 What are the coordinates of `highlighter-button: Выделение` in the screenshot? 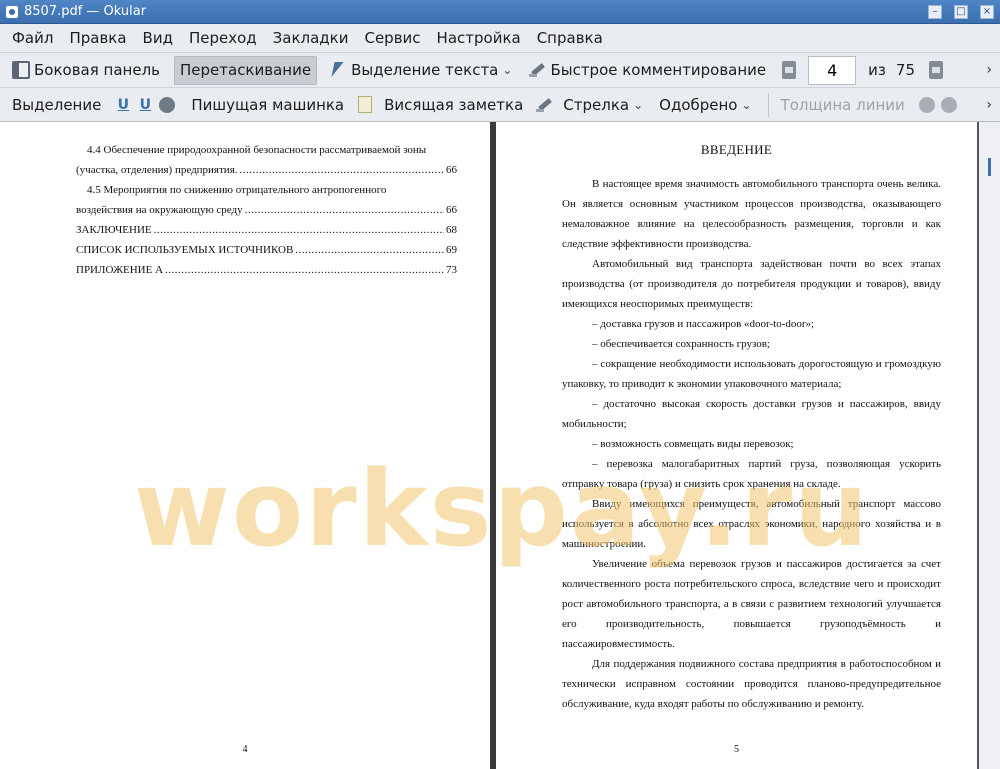 It's located at (56, 104).